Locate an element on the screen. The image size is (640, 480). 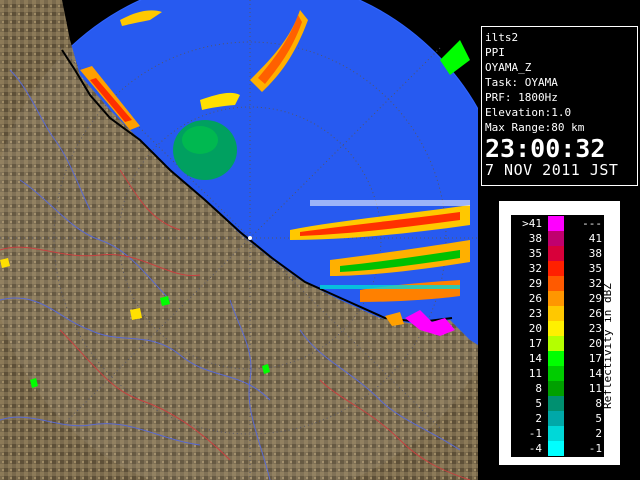
elevation-label: Elevation:1.0 is located at coordinates (528, 112).